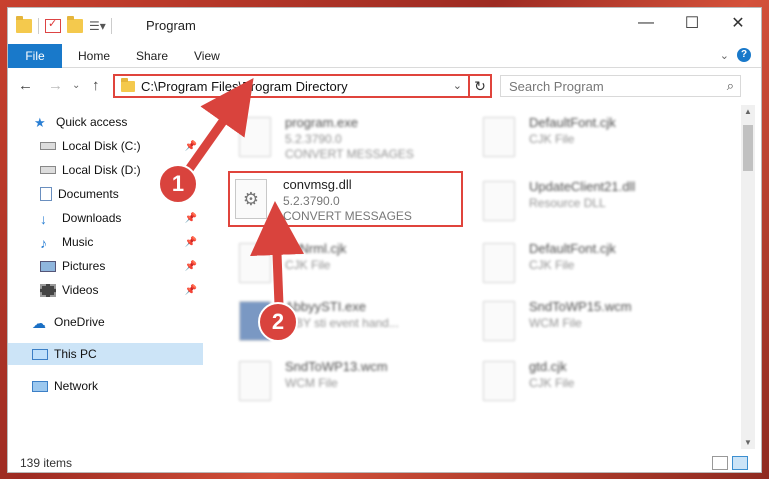  I want to click on file-type: Resource DLL, so click(567, 203).